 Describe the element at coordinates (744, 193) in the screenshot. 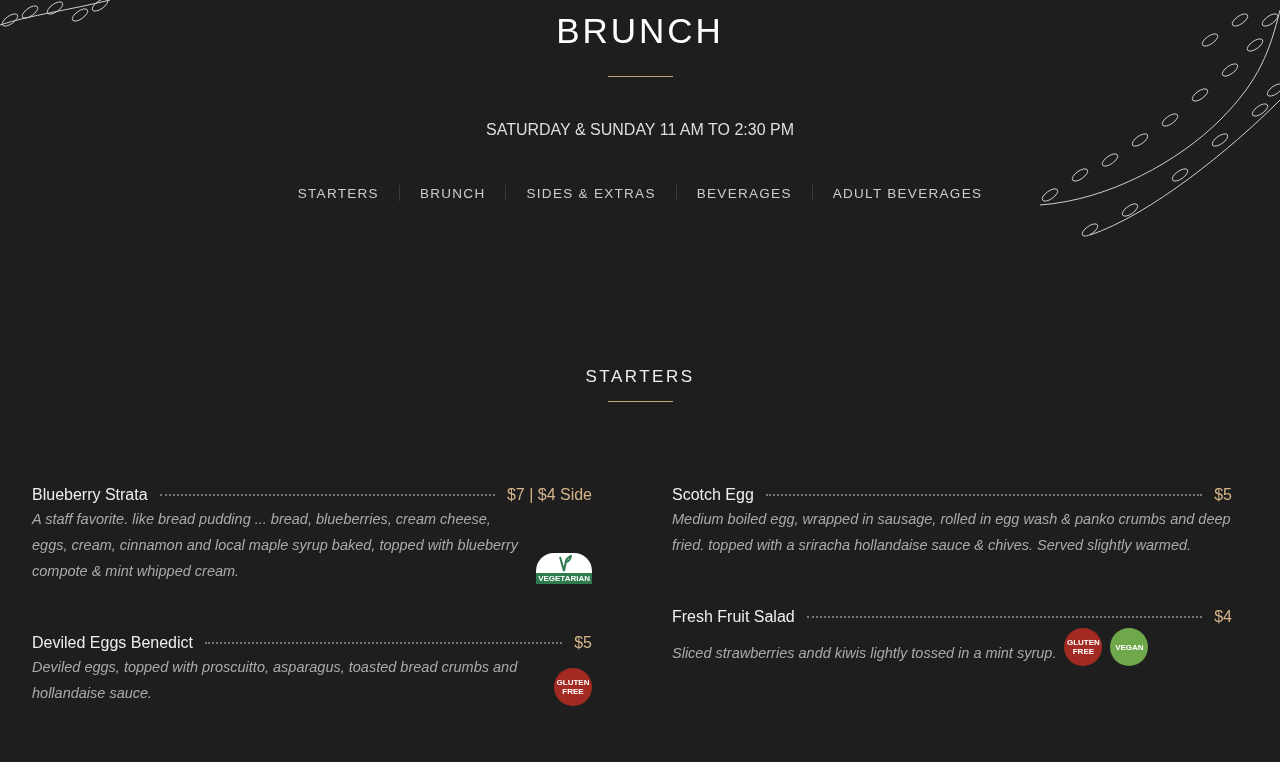

I see `nav-link: BEVERAGES` at that location.